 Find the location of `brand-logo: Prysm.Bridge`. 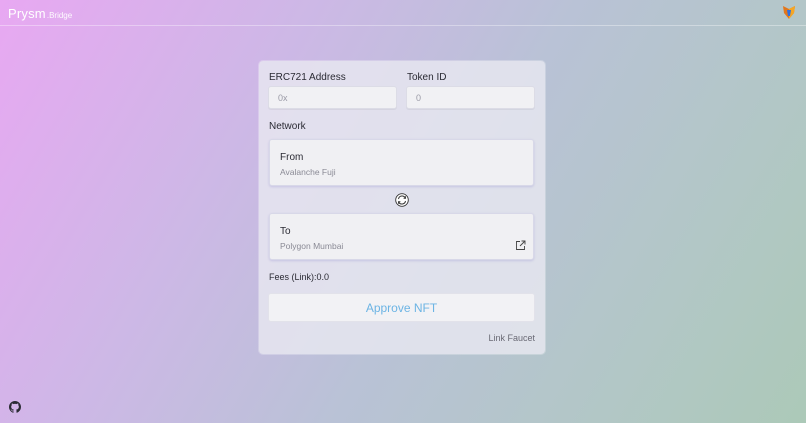

brand-logo: Prysm.Bridge is located at coordinates (40, 14).